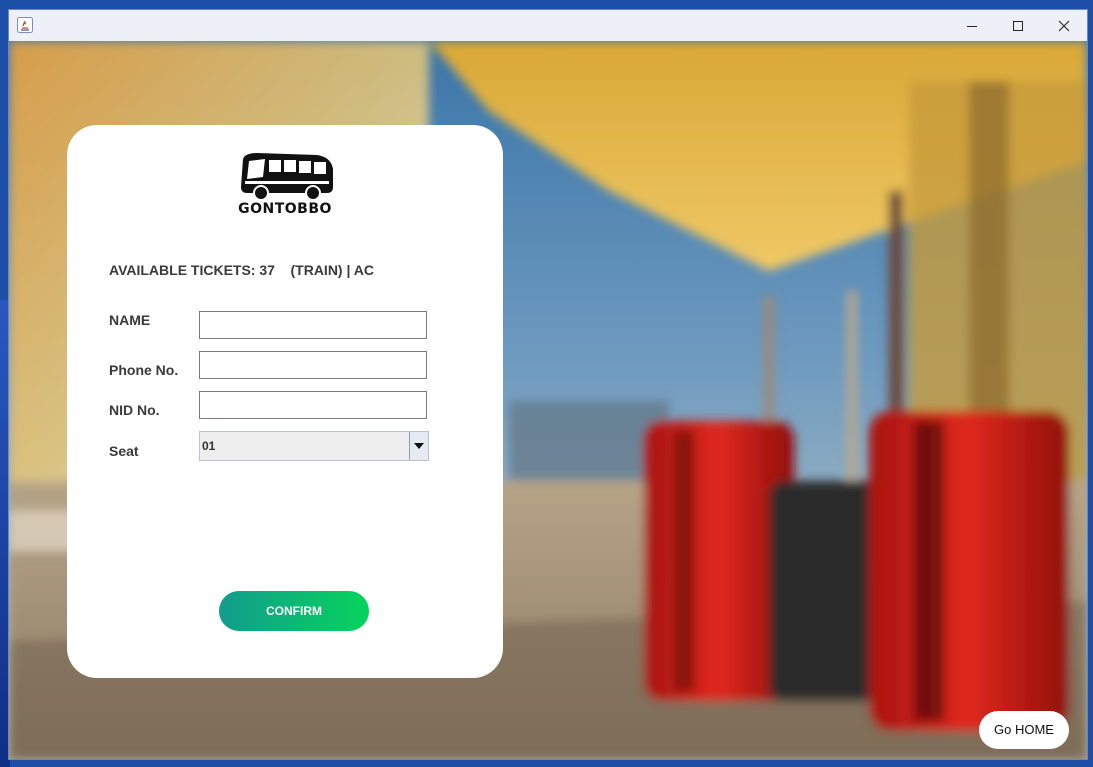  What do you see at coordinates (25, 25) in the screenshot?
I see `java-app-icon` at bounding box center [25, 25].